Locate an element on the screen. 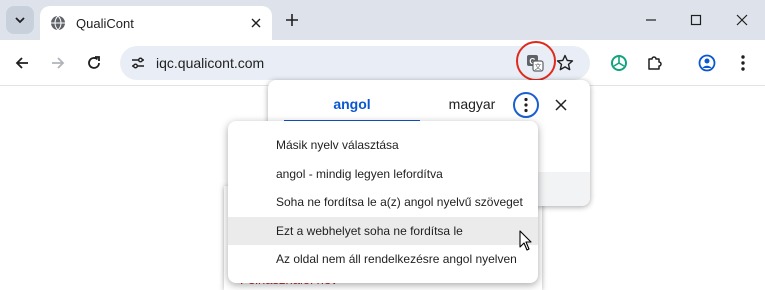 The width and height of the screenshot is (765, 290). browser-tab: QualiCont is located at coordinates (156, 23).